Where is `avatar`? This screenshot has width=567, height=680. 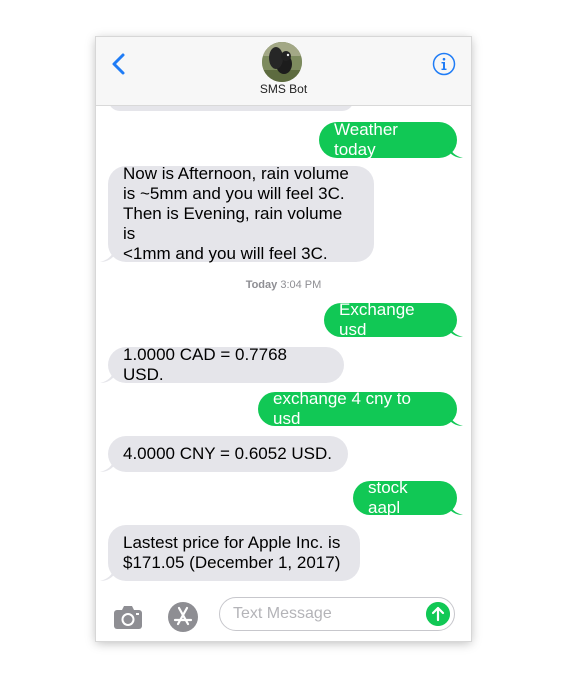 avatar is located at coordinates (282, 62).